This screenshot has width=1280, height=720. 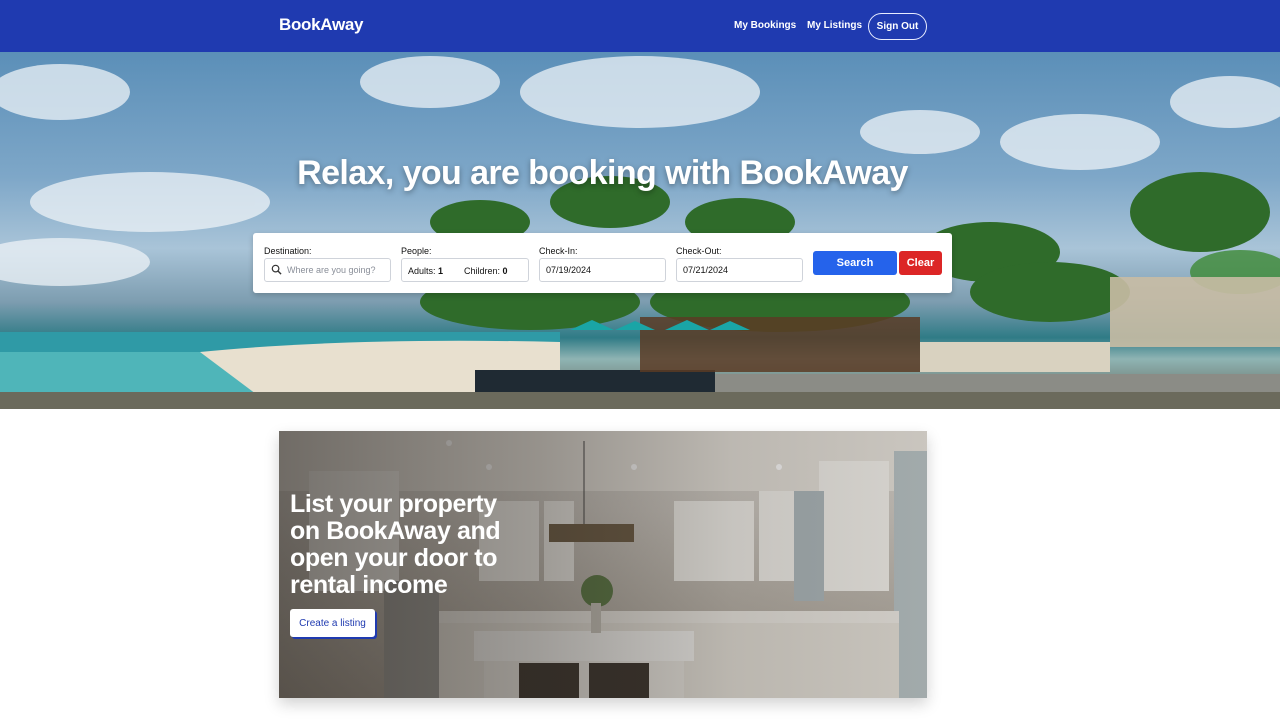 I want to click on sign-out-button: Sign Out, so click(x=897, y=26).